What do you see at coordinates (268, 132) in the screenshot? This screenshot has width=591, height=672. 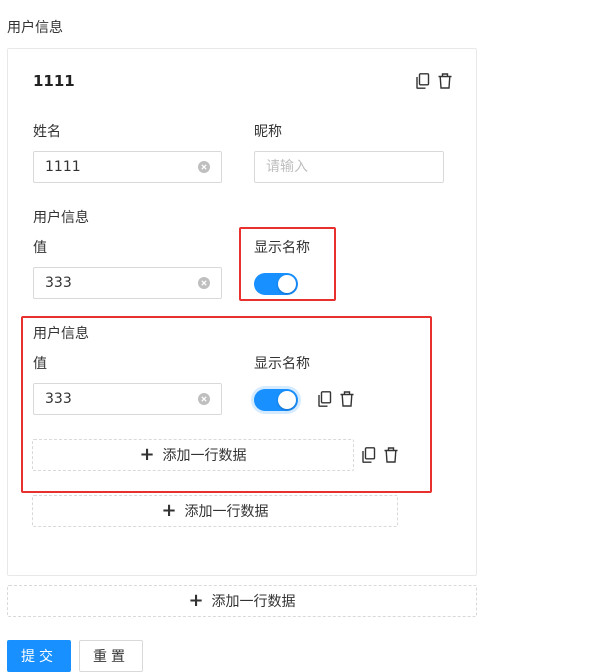 I see `nickname-label: 昵称` at bounding box center [268, 132].